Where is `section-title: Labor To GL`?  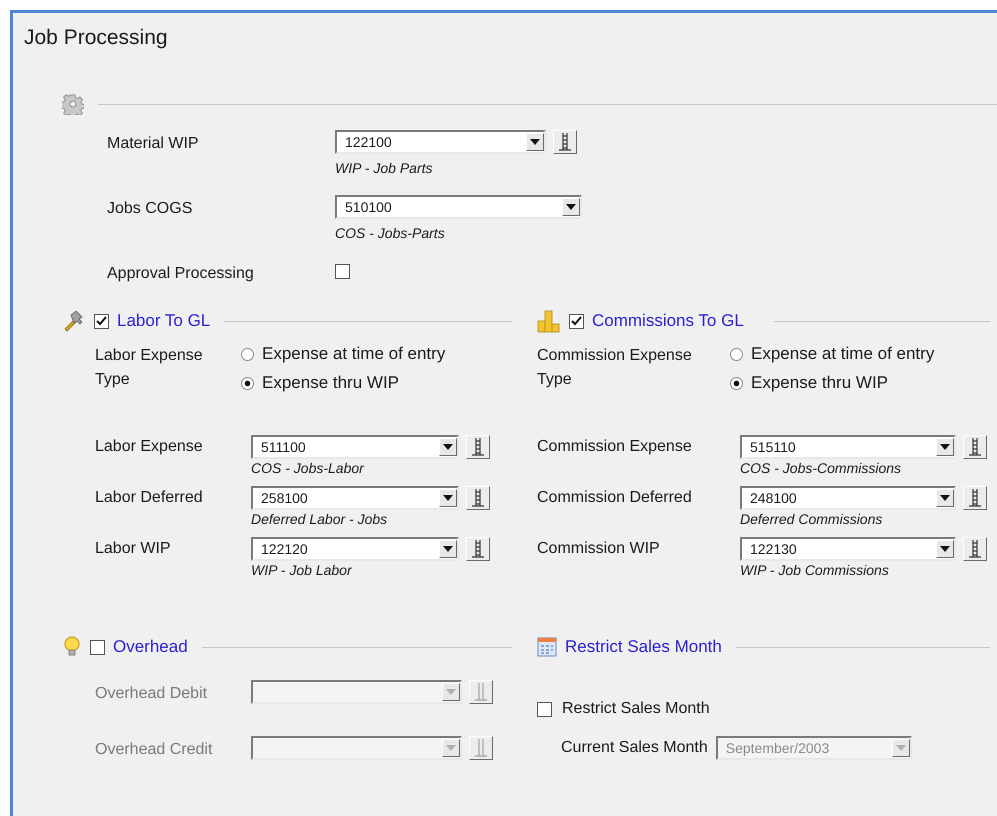
section-title: Labor To GL is located at coordinates (163, 321).